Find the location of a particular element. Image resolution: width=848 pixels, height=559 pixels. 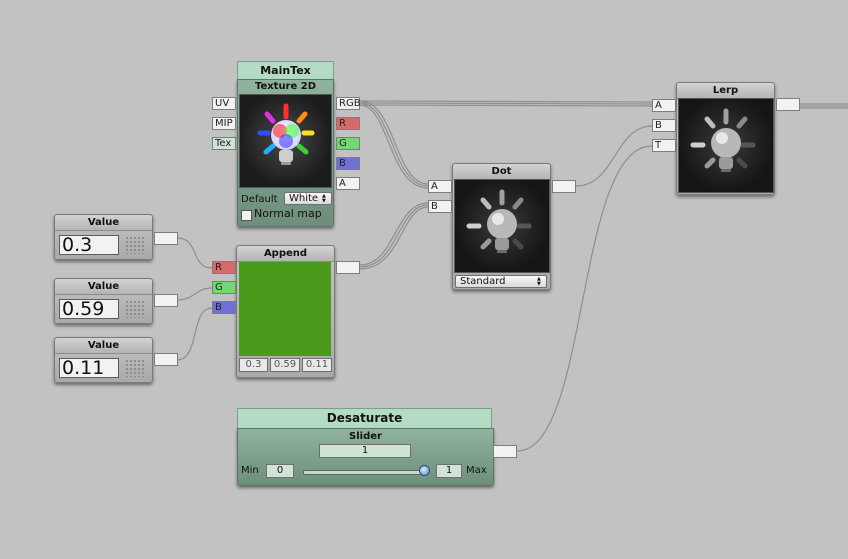

lerp-input-t: T is located at coordinates (664, 145).